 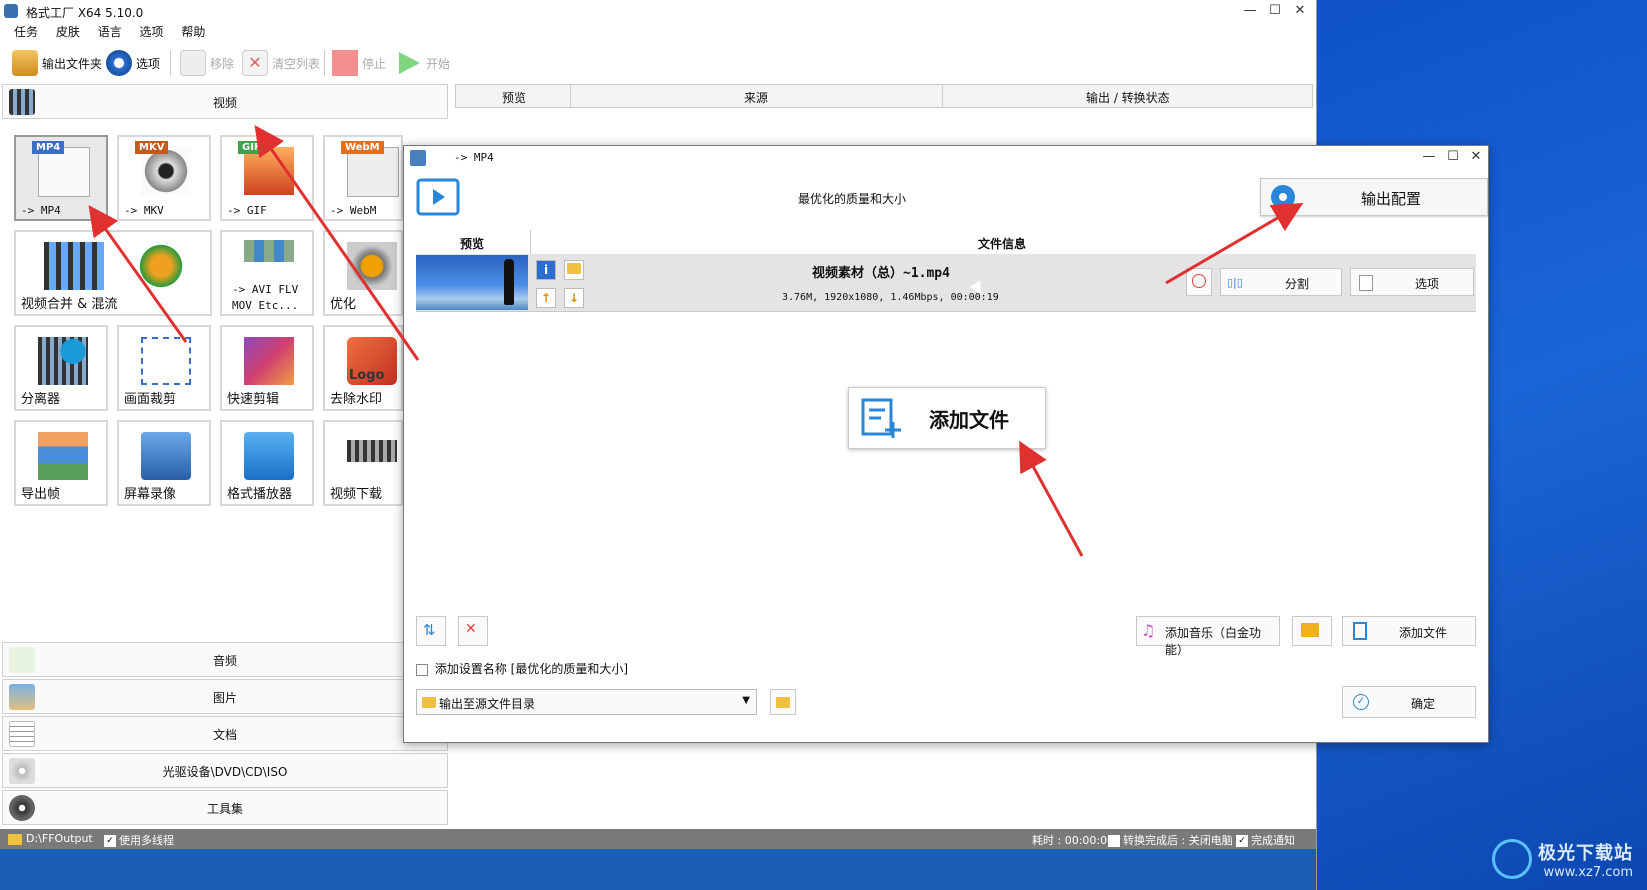 I want to click on category-audio: 音频, so click(x=225, y=659).